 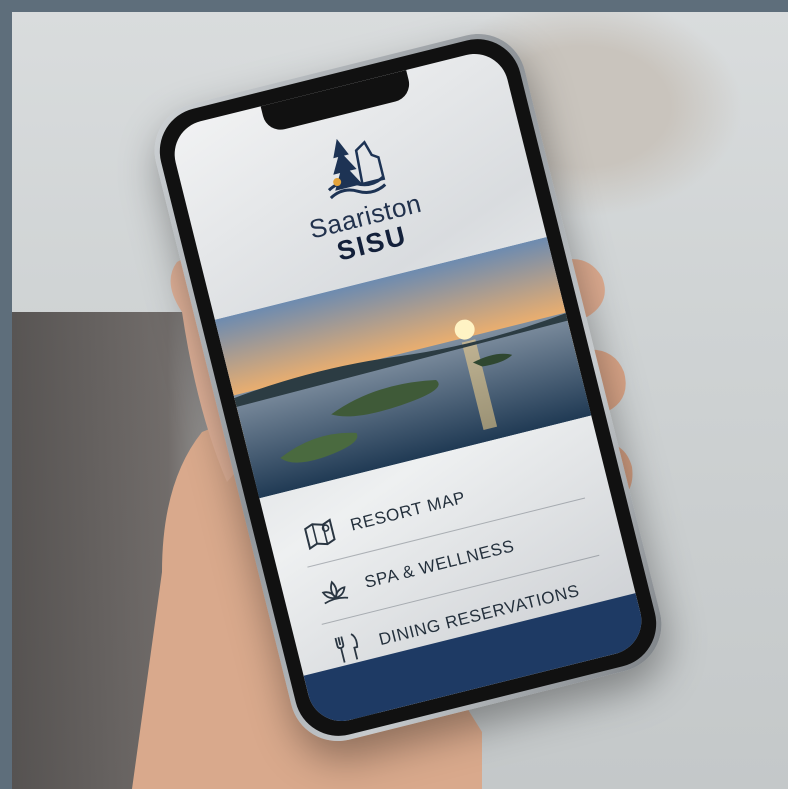 What do you see at coordinates (334, 591) in the screenshot?
I see `lotus-icon` at bounding box center [334, 591].